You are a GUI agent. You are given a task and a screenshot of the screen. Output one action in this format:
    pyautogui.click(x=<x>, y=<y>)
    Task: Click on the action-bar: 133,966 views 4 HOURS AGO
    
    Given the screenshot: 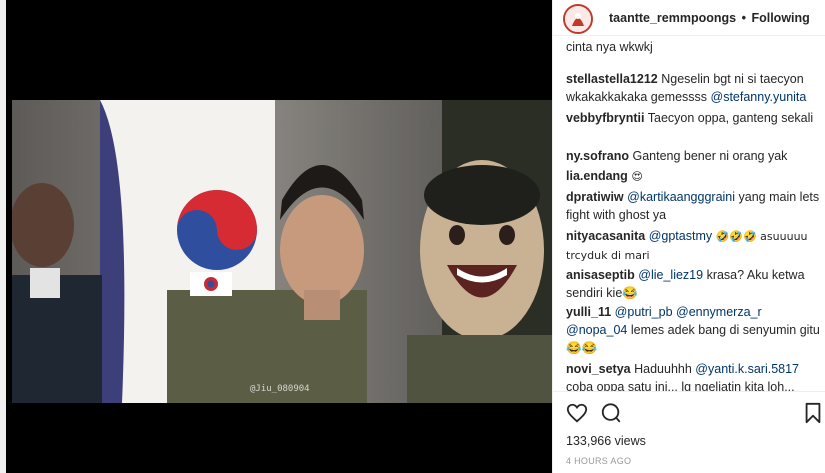 What is the action you would take?
    pyautogui.click(x=689, y=432)
    